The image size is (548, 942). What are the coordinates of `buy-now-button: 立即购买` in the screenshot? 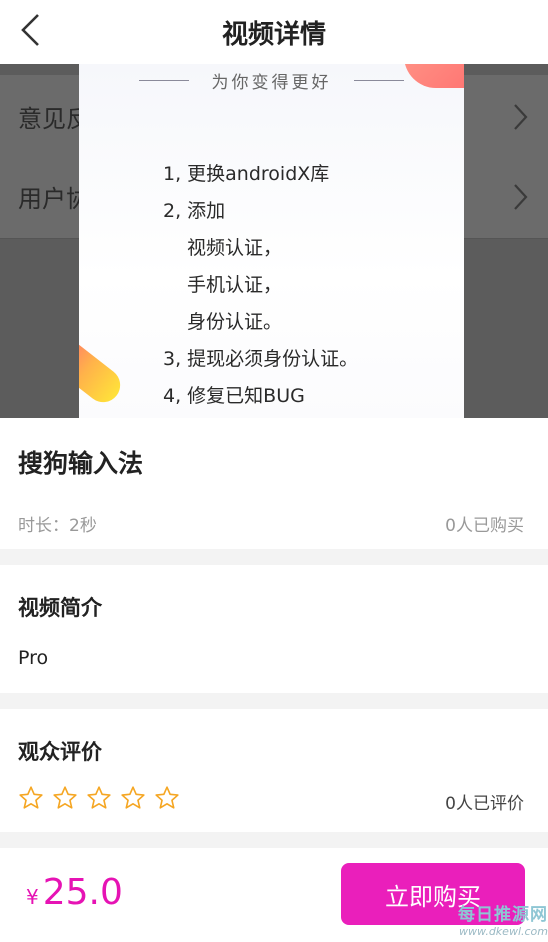 It's located at (433, 894).